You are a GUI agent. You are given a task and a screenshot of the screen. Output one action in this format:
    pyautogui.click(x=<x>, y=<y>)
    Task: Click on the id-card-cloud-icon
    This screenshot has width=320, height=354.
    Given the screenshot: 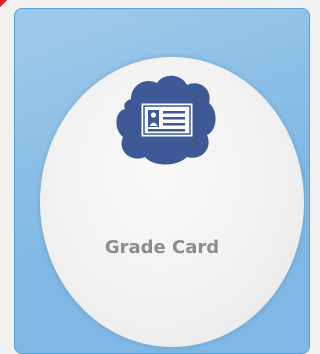 What is the action you would take?
    pyautogui.click(x=166, y=120)
    